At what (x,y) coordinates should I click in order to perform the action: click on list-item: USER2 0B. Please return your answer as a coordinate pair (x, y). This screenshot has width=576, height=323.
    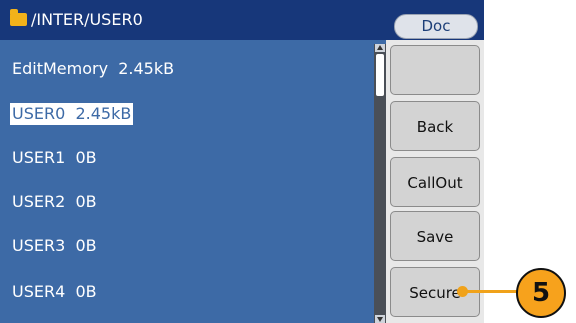
    Looking at the image, I should click on (54, 202).